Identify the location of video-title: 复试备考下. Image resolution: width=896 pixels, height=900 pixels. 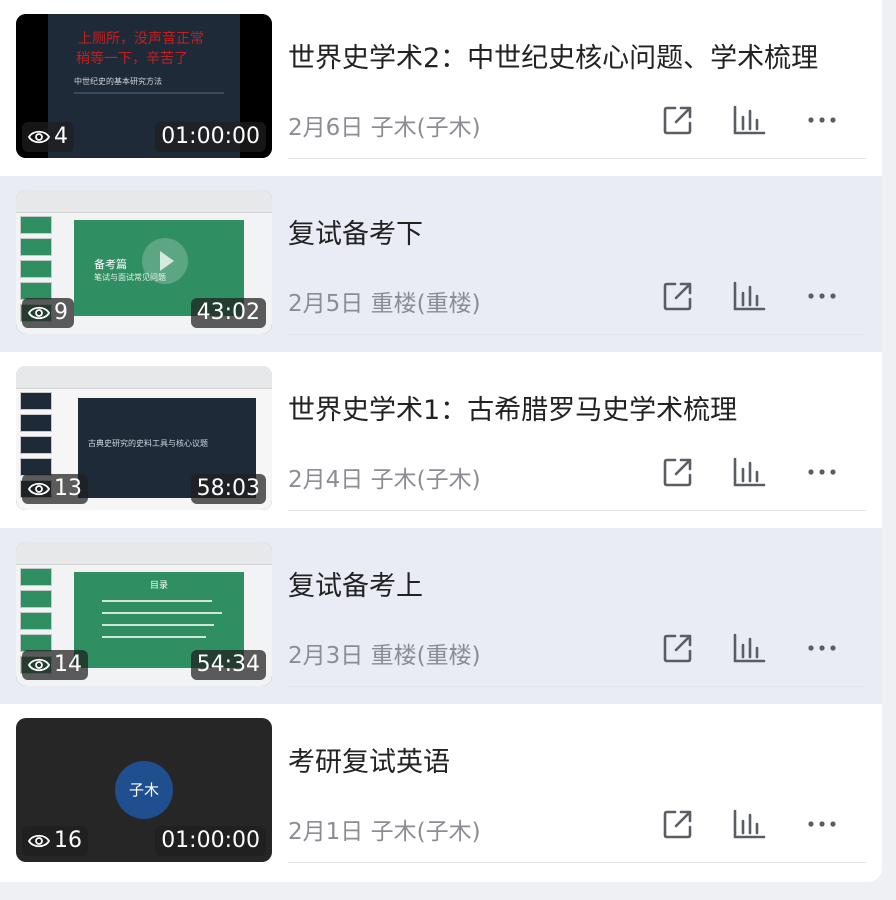
(355, 231).